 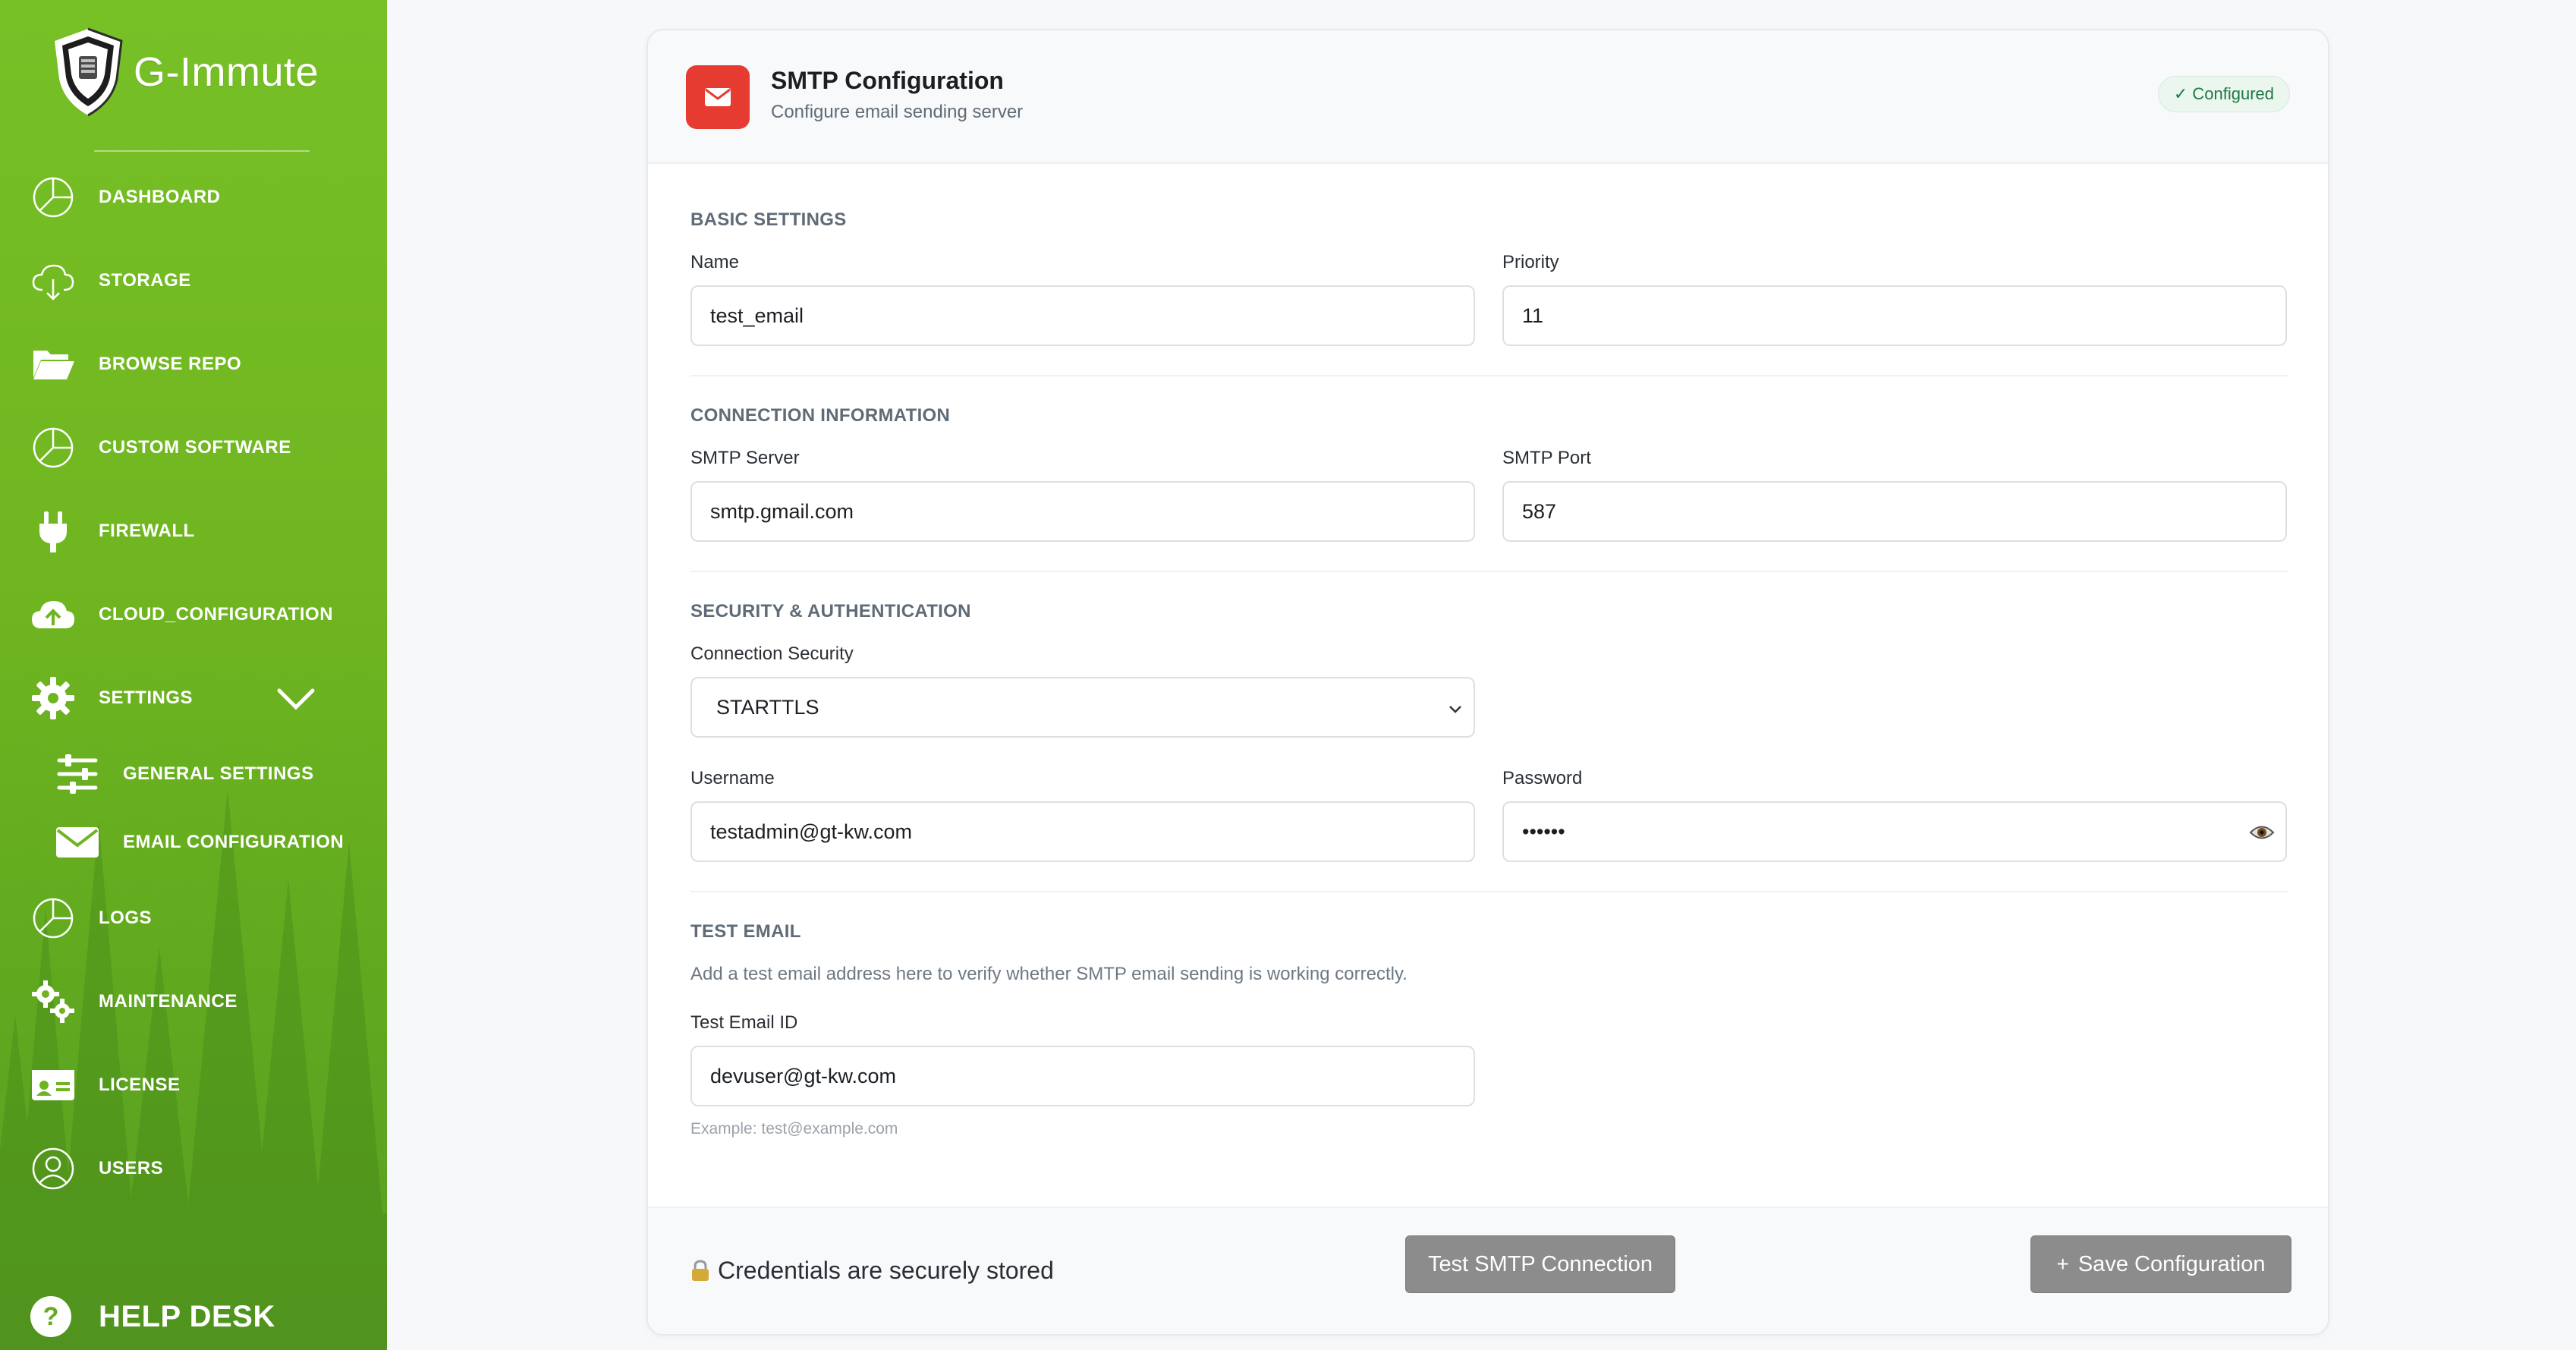 What do you see at coordinates (89, 72) in the screenshot?
I see `shield-logo-icon` at bounding box center [89, 72].